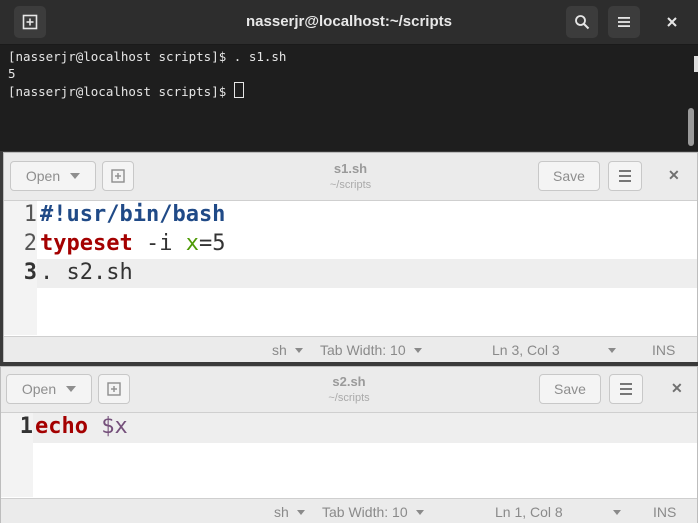  I want to click on variable-text: x, so click(192, 243).